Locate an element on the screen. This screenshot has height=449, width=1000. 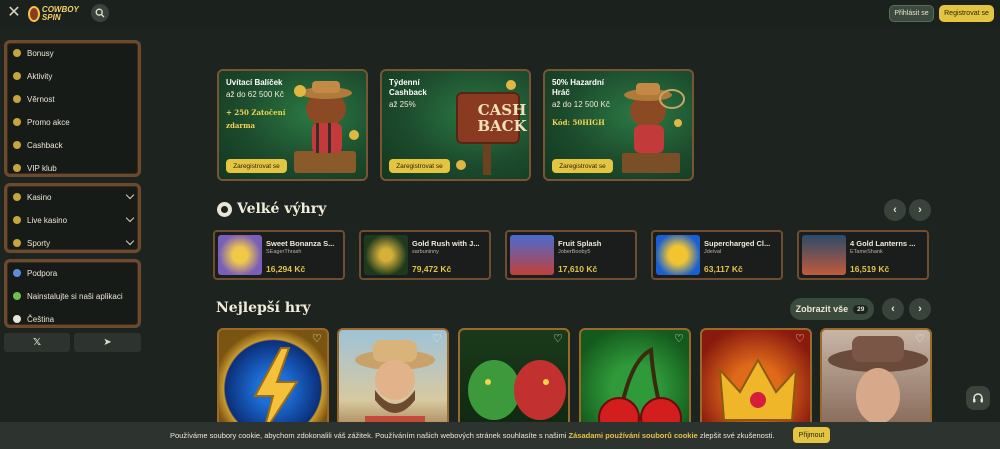
big-wins-prev-button: ‹ is located at coordinates (895, 210).